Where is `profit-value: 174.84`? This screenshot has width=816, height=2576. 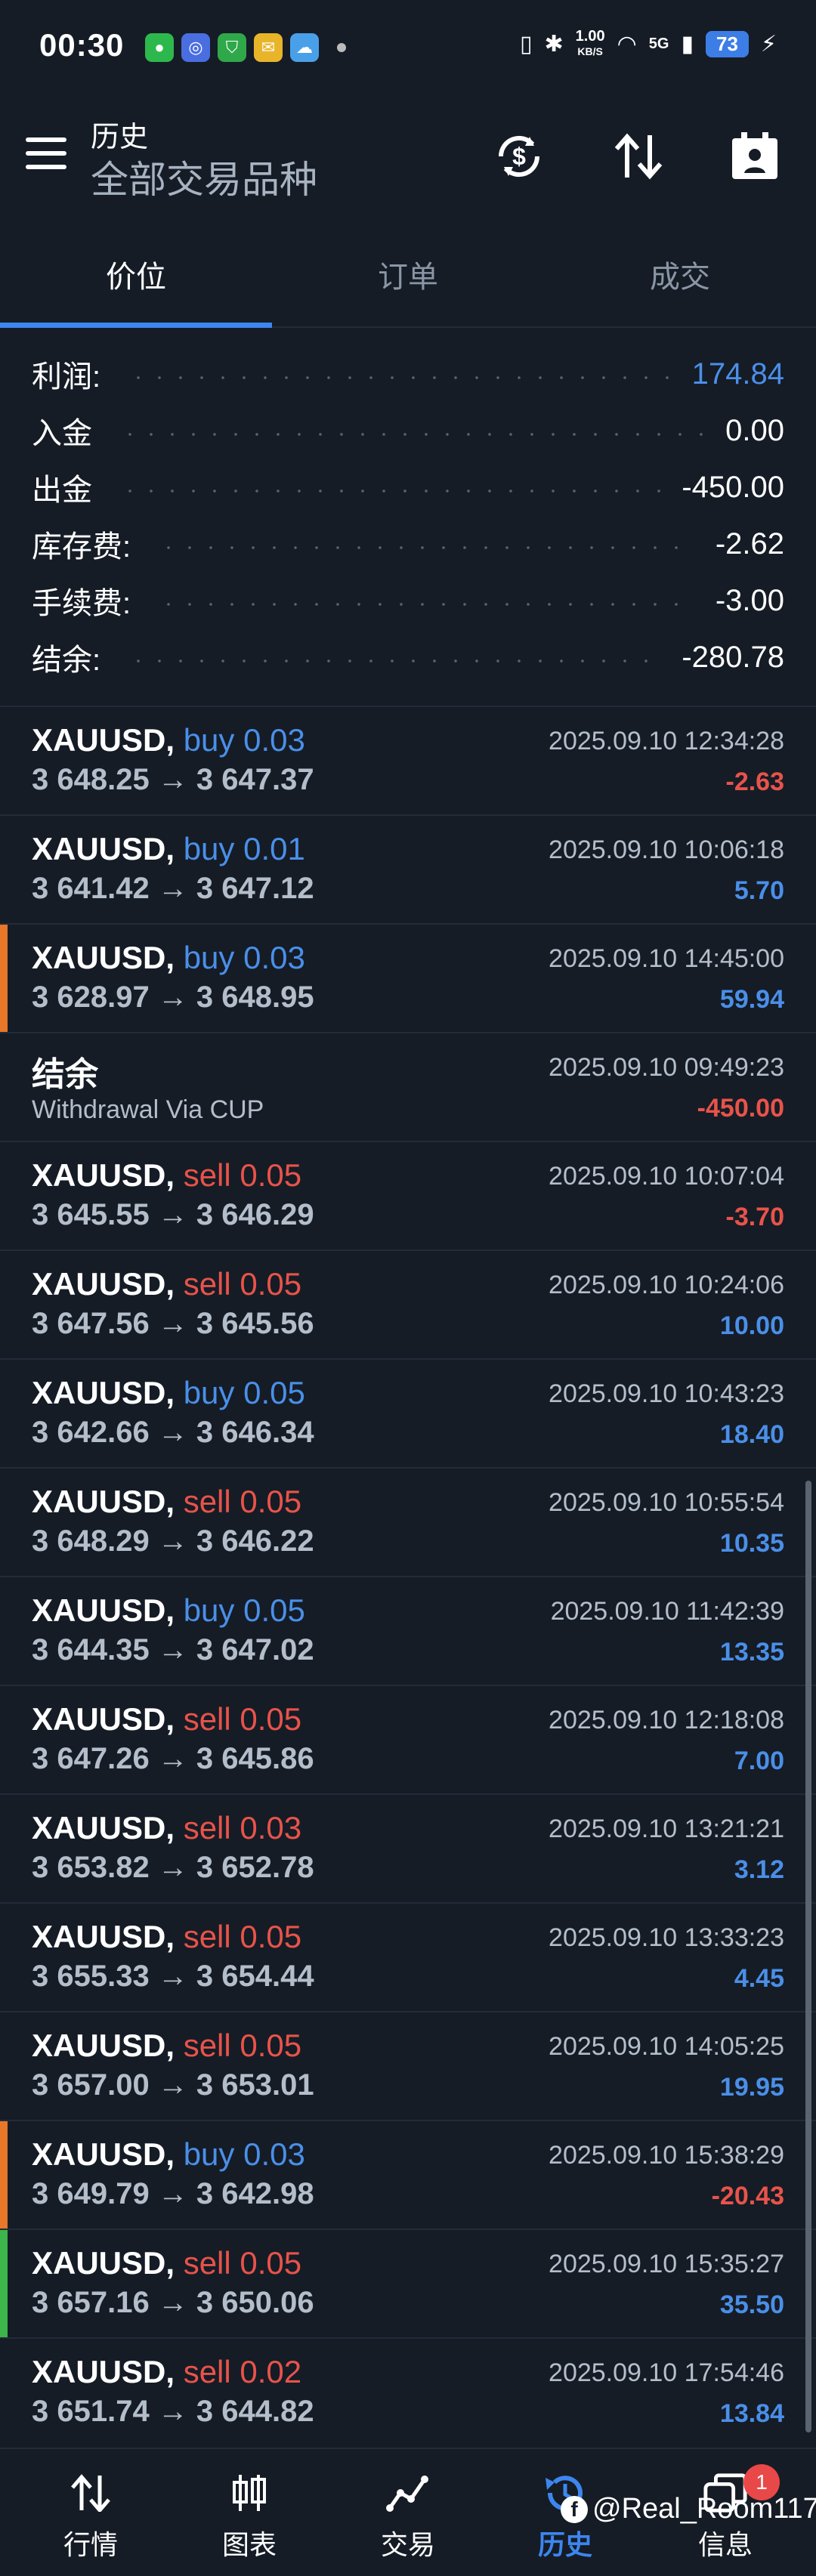 profit-value: 174.84 is located at coordinates (737, 374).